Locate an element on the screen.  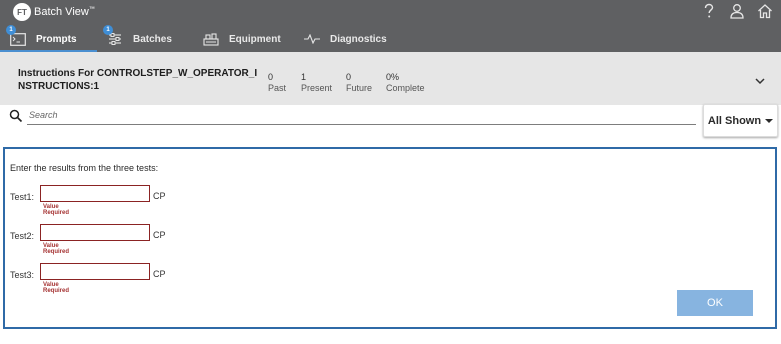
stat-future: 0 Future is located at coordinates (359, 82).